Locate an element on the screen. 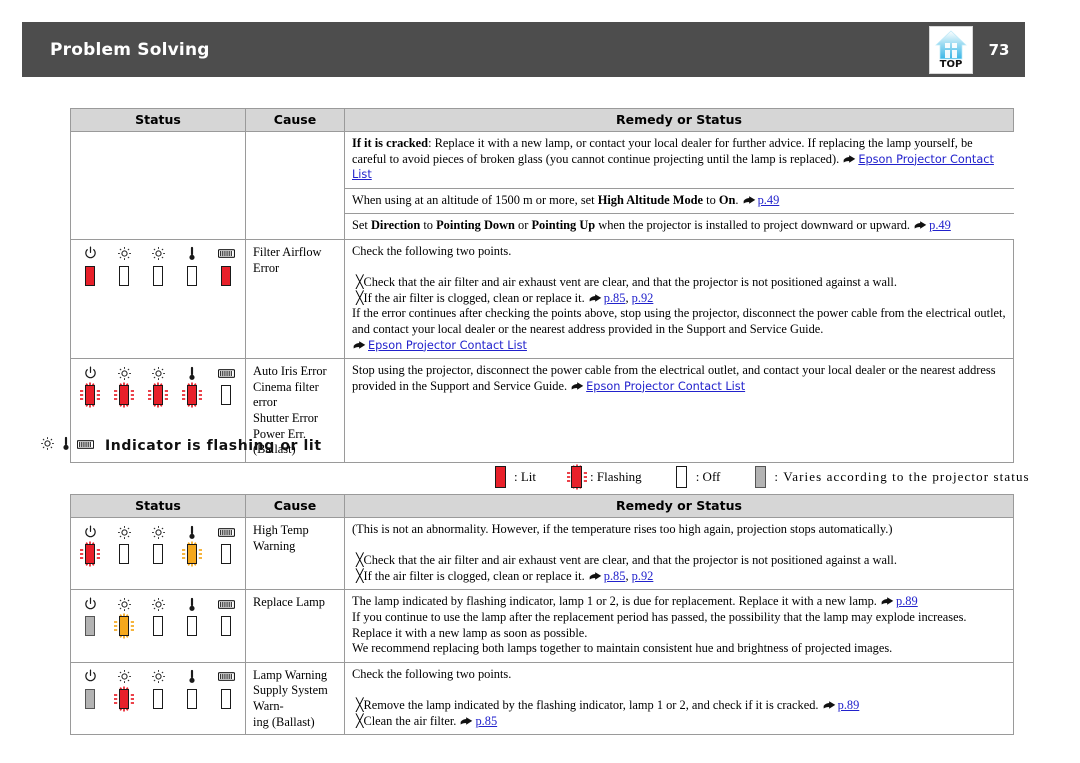  bullet-line: ╳Clean the air filter. p.85 is located at coordinates (427, 720).